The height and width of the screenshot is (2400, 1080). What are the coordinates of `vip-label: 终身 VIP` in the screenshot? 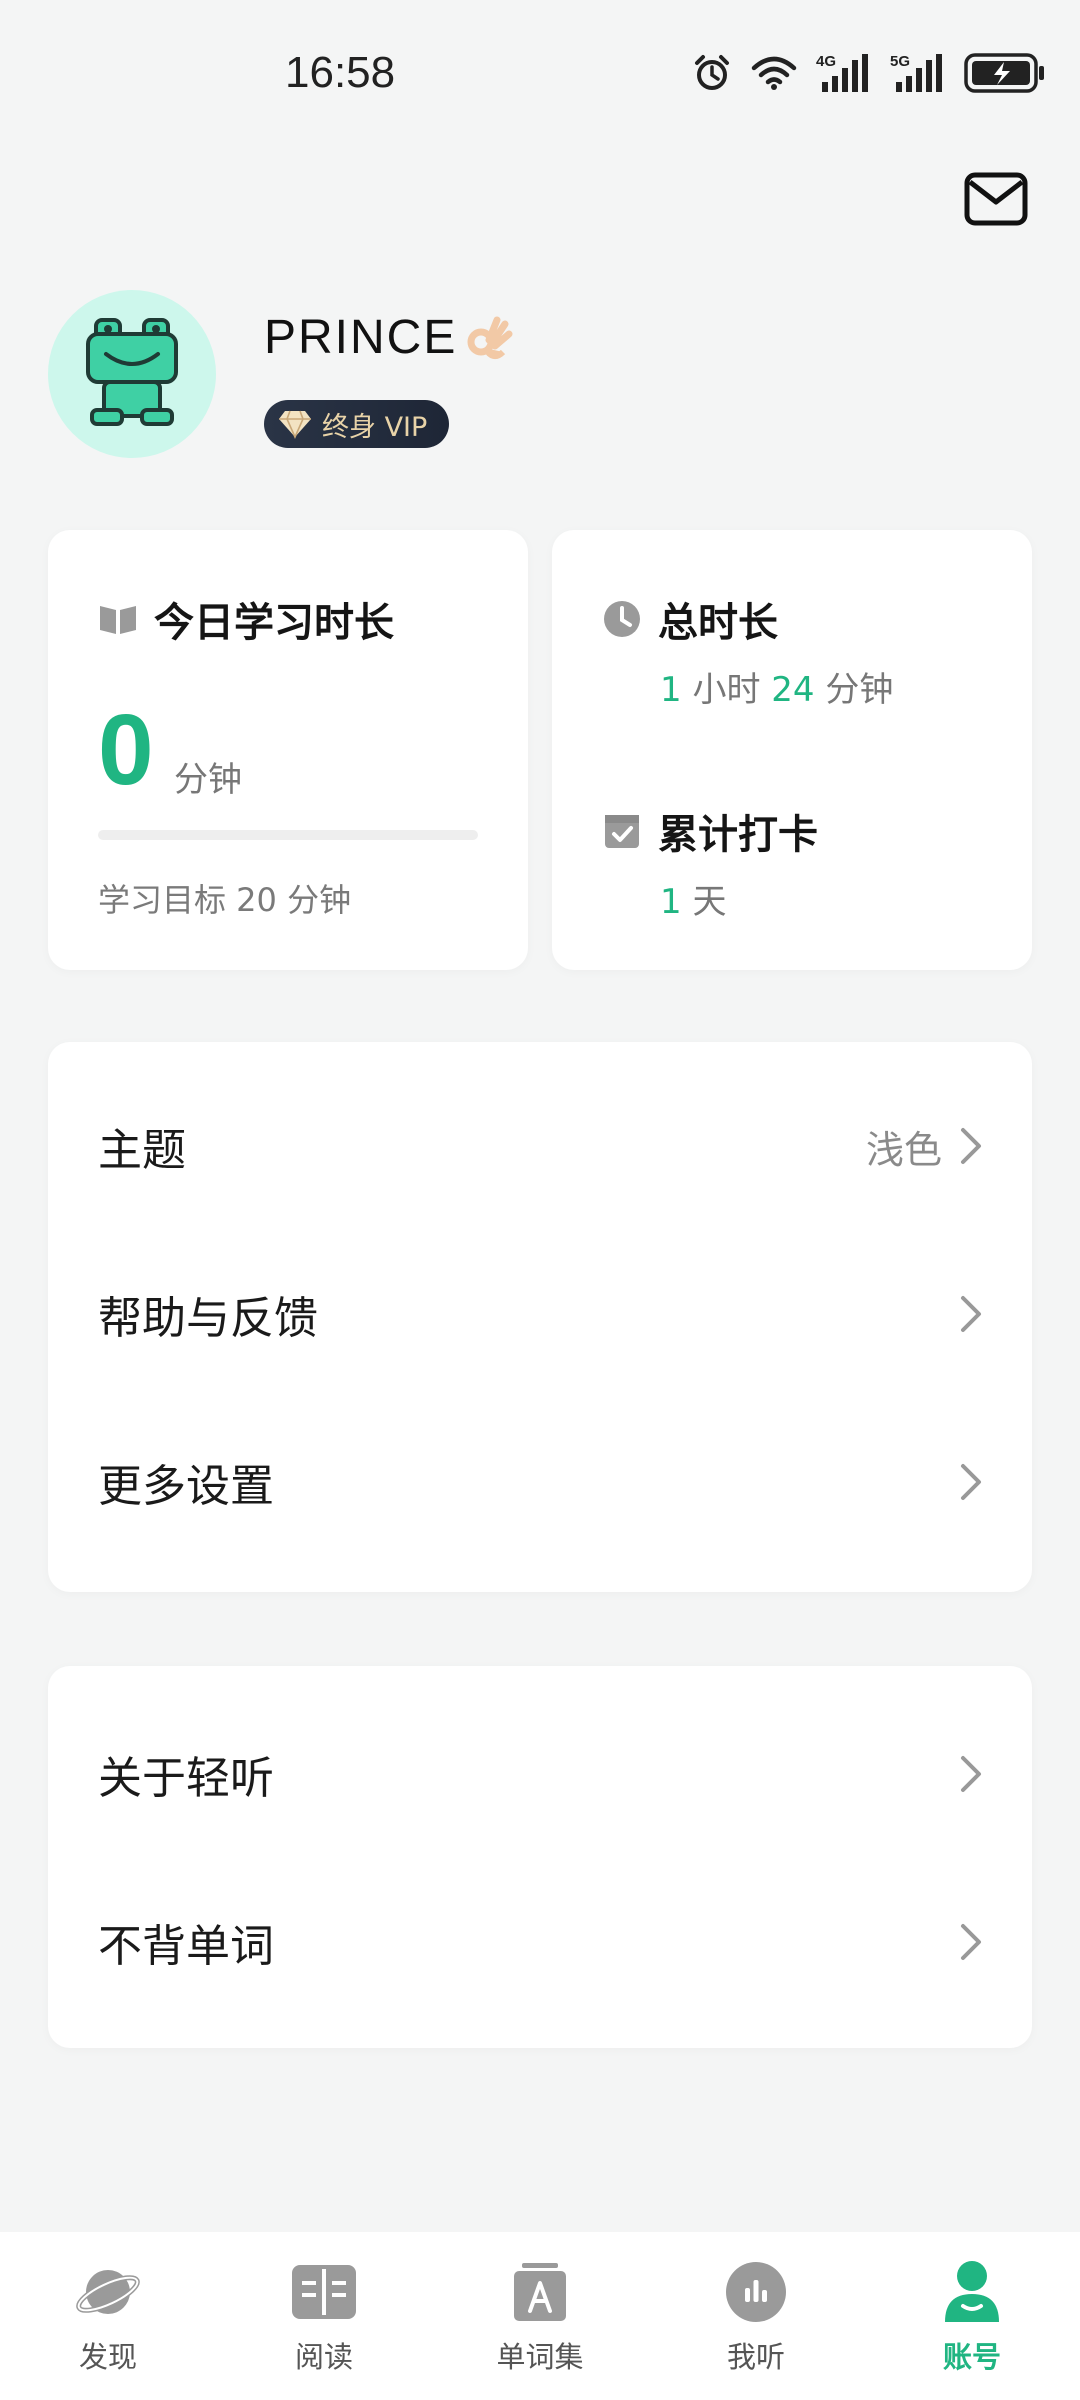 It's located at (375, 427).